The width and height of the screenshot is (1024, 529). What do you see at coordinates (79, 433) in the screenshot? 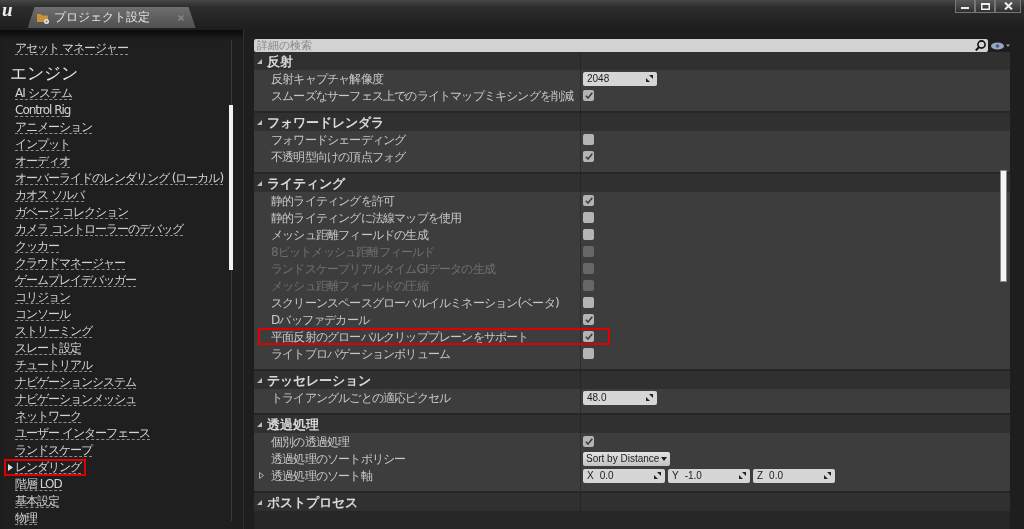
I see `sidebar-item: ユーザー インターフェース` at bounding box center [79, 433].